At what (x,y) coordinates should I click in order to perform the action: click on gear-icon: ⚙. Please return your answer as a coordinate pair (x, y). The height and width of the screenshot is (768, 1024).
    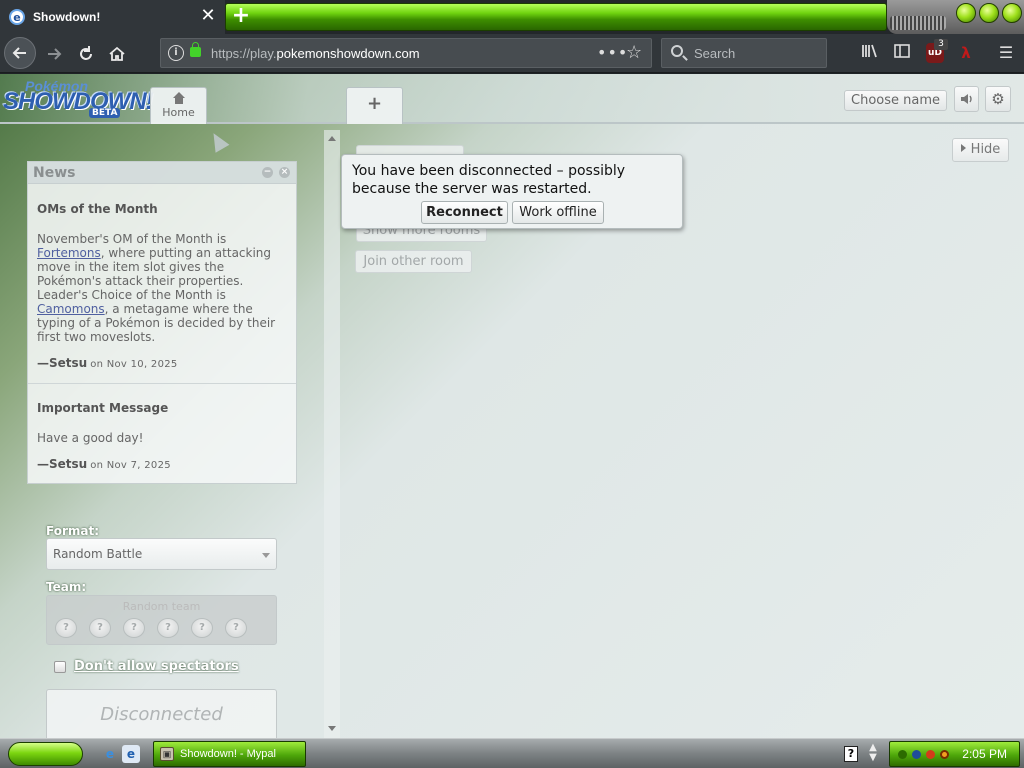
    Looking at the image, I should click on (998, 99).